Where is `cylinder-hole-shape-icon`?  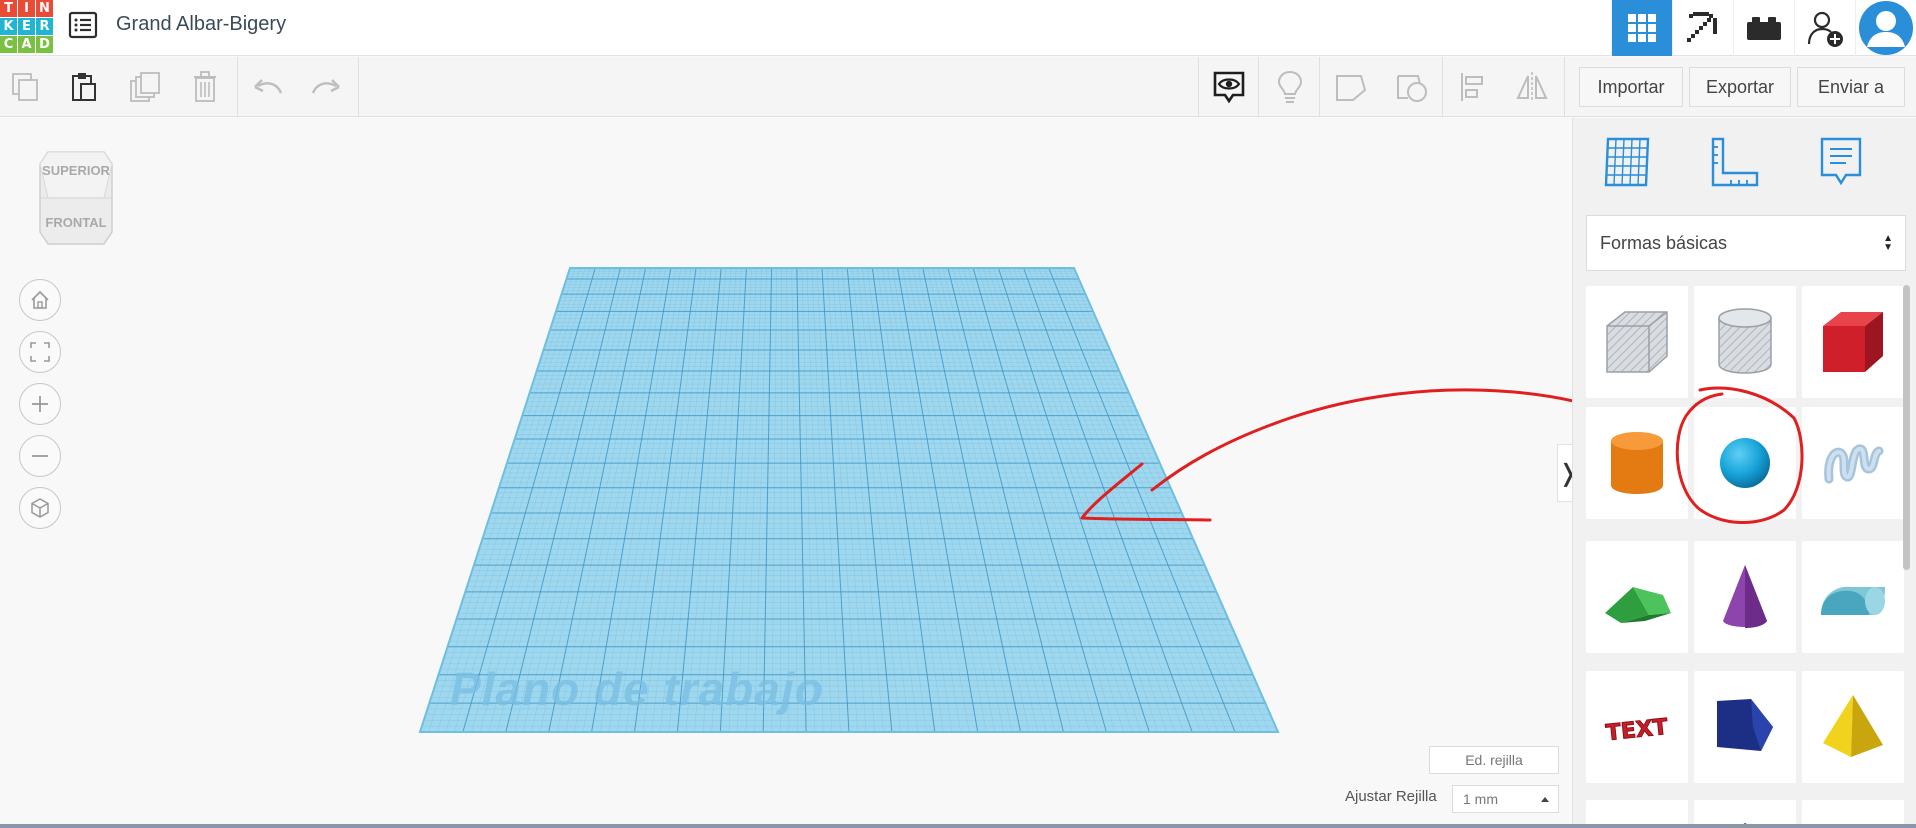 cylinder-hole-shape-icon is located at coordinates (1745, 341).